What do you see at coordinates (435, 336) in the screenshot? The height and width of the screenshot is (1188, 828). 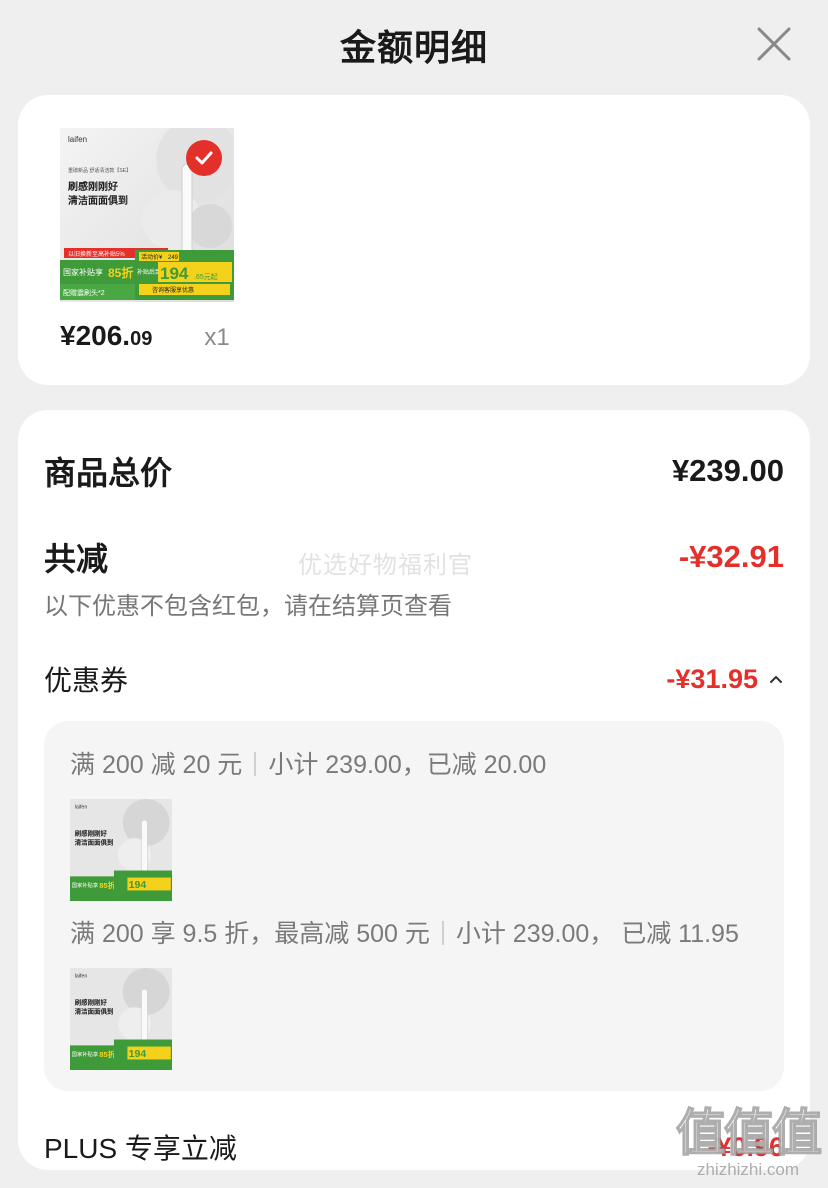 I see `product-price-row: ¥206. 09 x1` at bounding box center [435, 336].